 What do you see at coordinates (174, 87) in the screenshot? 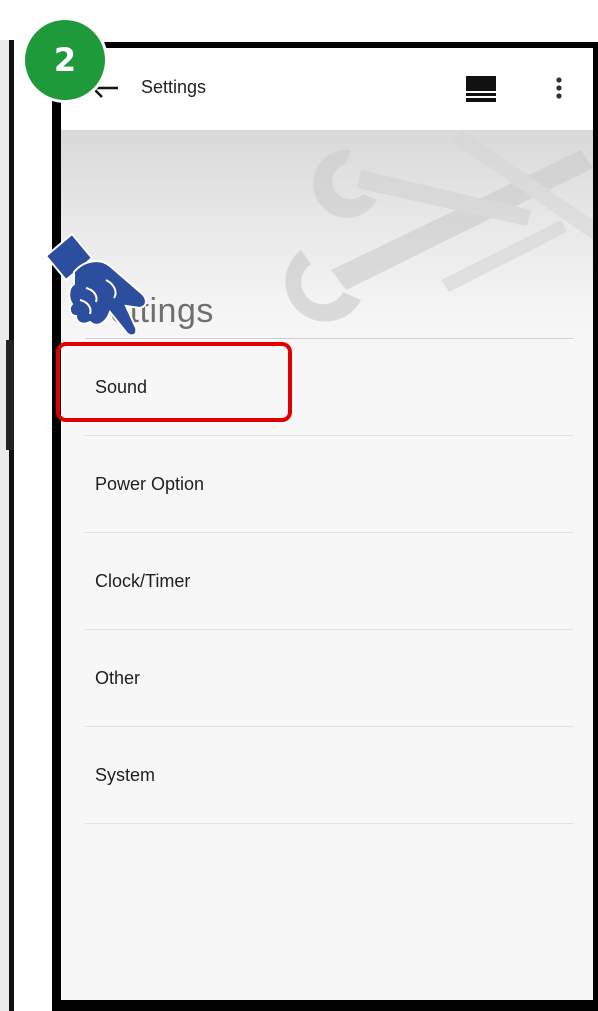
I see `app-bar-title: Settings` at bounding box center [174, 87].